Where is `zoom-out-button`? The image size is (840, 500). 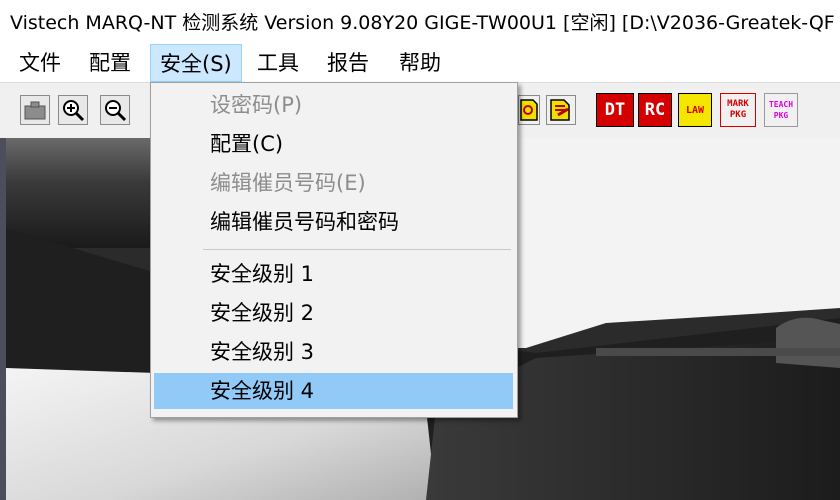
zoom-out-button is located at coordinates (115, 110).